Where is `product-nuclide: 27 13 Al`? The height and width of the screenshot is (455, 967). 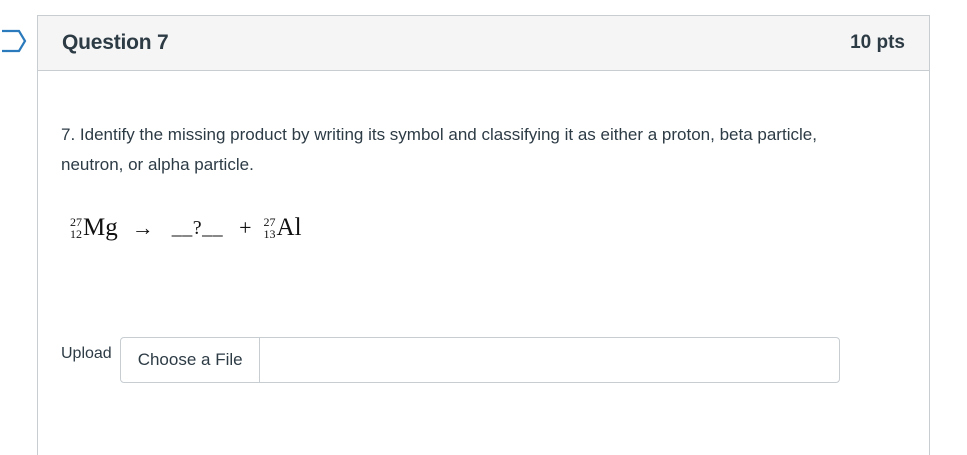
product-nuclide: 27 13 Al is located at coordinates (283, 228).